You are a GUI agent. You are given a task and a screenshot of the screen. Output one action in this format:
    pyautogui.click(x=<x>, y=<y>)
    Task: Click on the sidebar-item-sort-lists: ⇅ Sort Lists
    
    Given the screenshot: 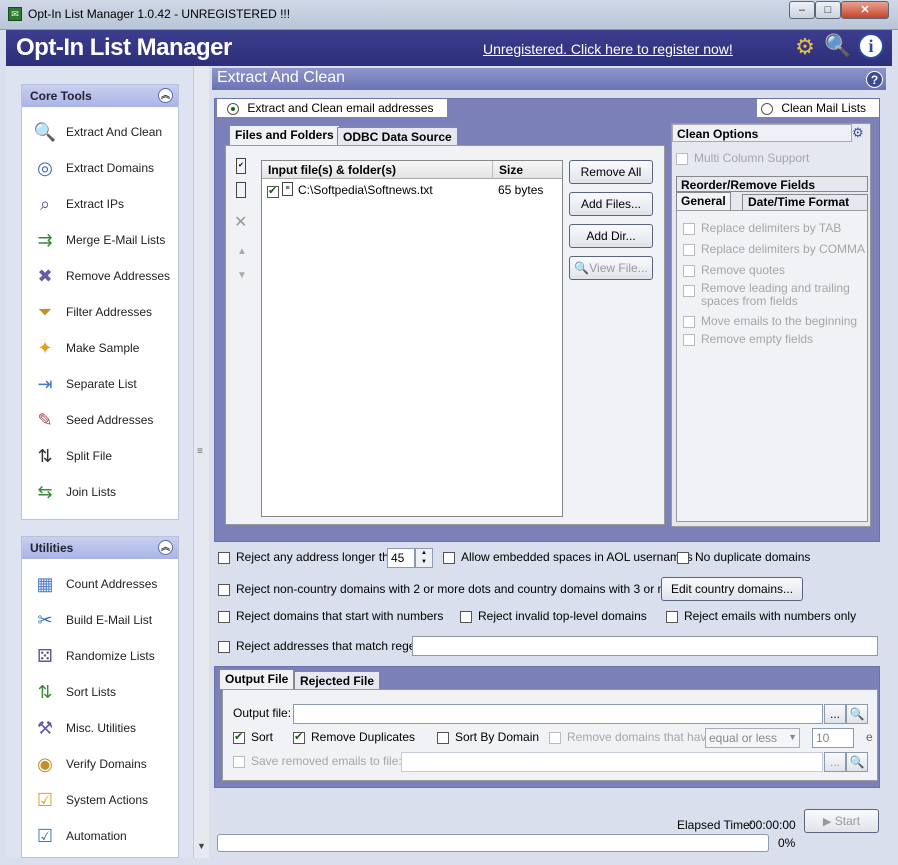 What is the action you would take?
    pyautogui.click(x=104, y=692)
    